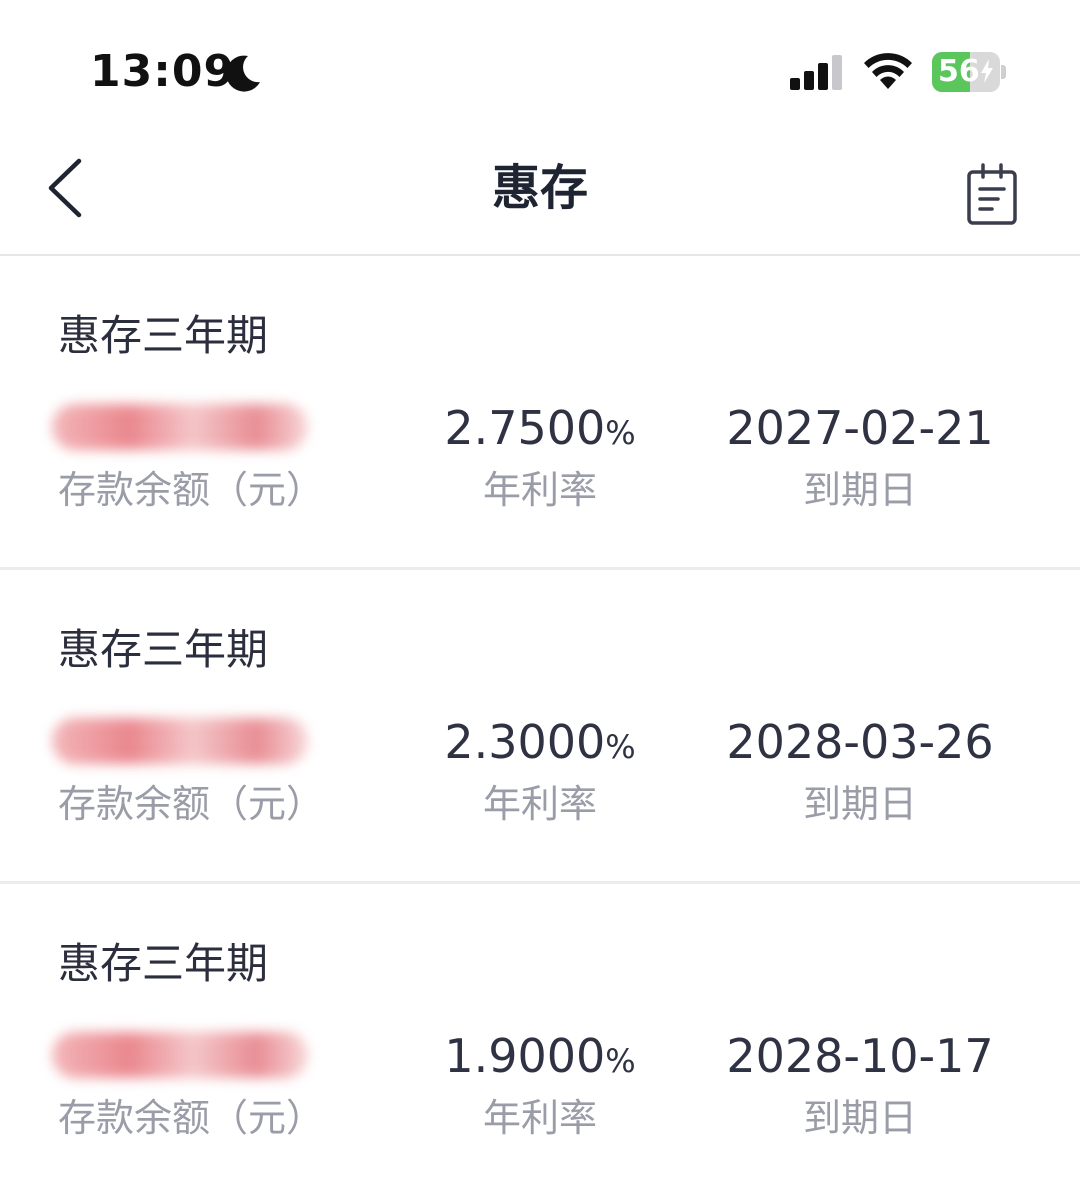  What do you see at coordinates (540, 1056) in the screenshot?
I see `rate-value: 1.9000%` at bounding box center [540, 1056].